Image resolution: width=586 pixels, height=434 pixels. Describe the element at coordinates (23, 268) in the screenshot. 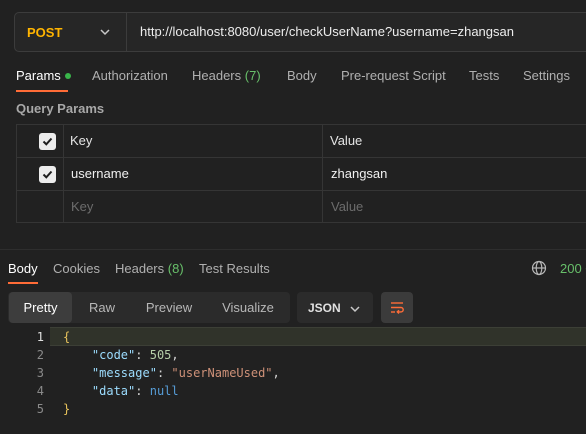

I see `response-tab-body: Body` at that location.